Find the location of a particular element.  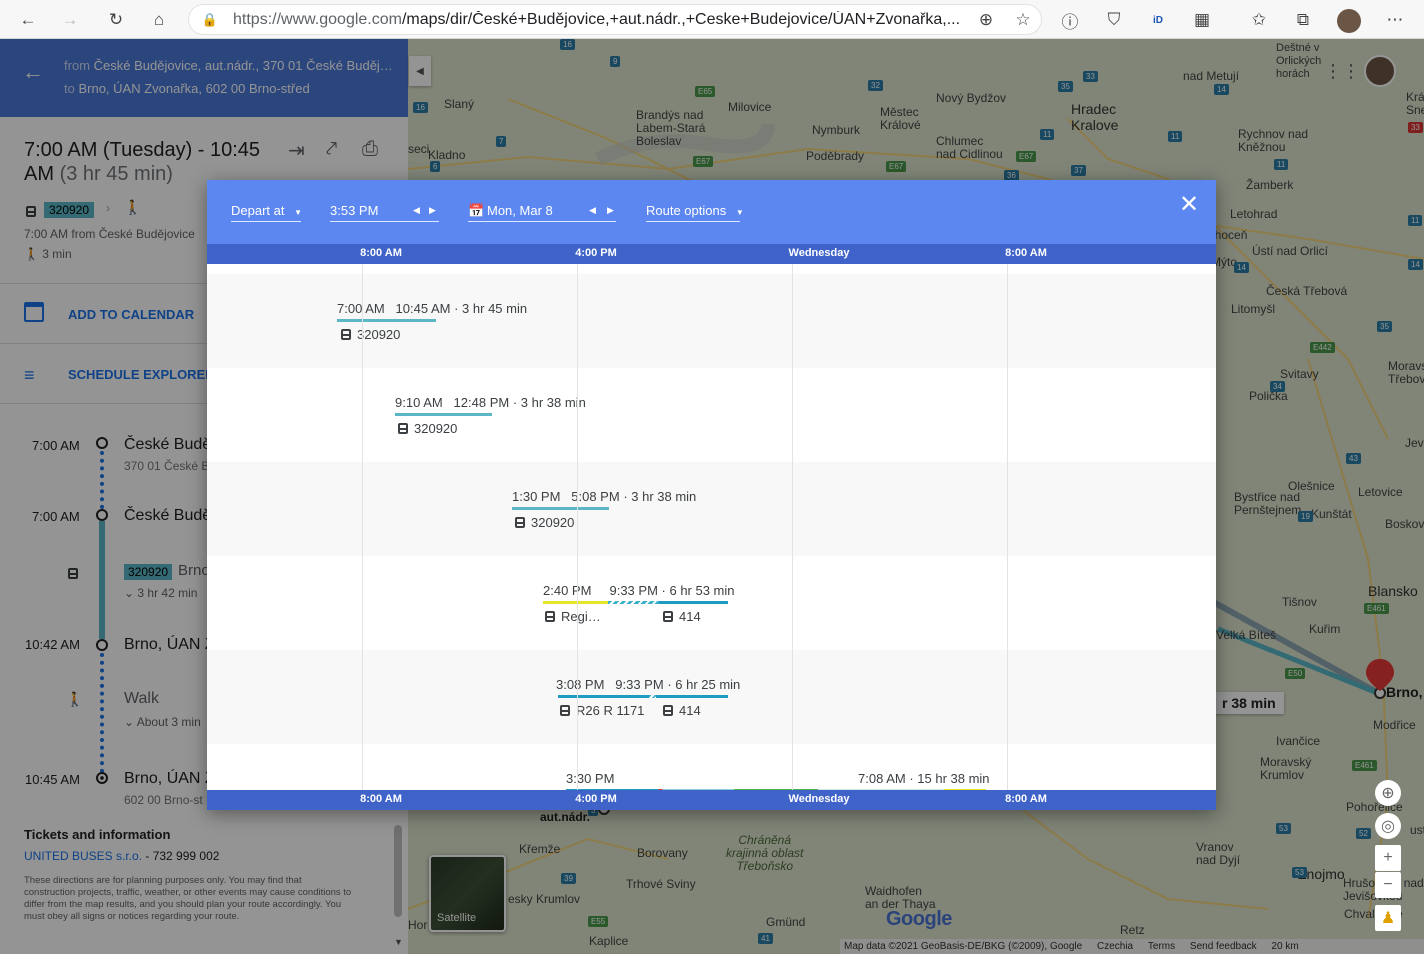

trip-row: 9:10 AM 12:48 PM · 3 hr 38 min 320920 is located at coordinates (711, 415).